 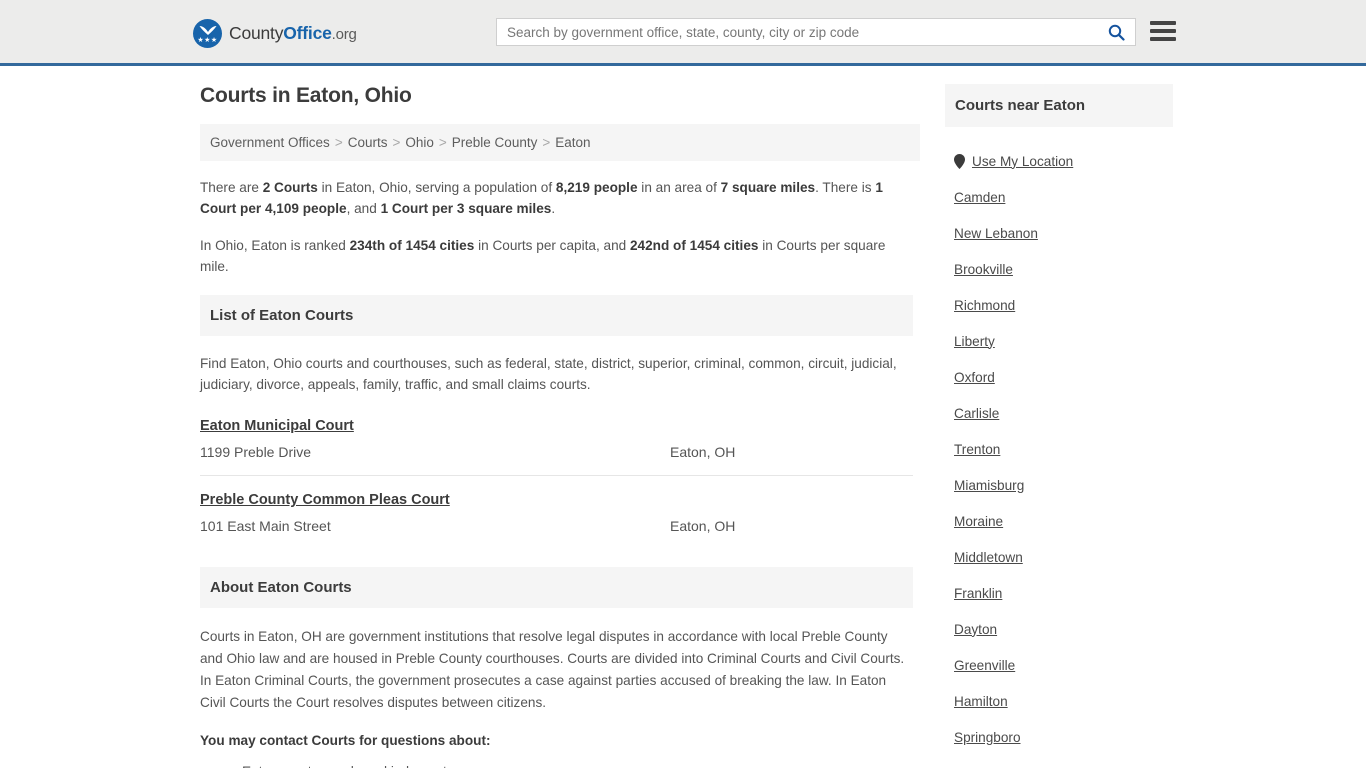 What do you see at coordinates (596, 187) in the screenshot?
I see `intro-stat-part-3: 8,219 people` at bounding box center [596, 187].